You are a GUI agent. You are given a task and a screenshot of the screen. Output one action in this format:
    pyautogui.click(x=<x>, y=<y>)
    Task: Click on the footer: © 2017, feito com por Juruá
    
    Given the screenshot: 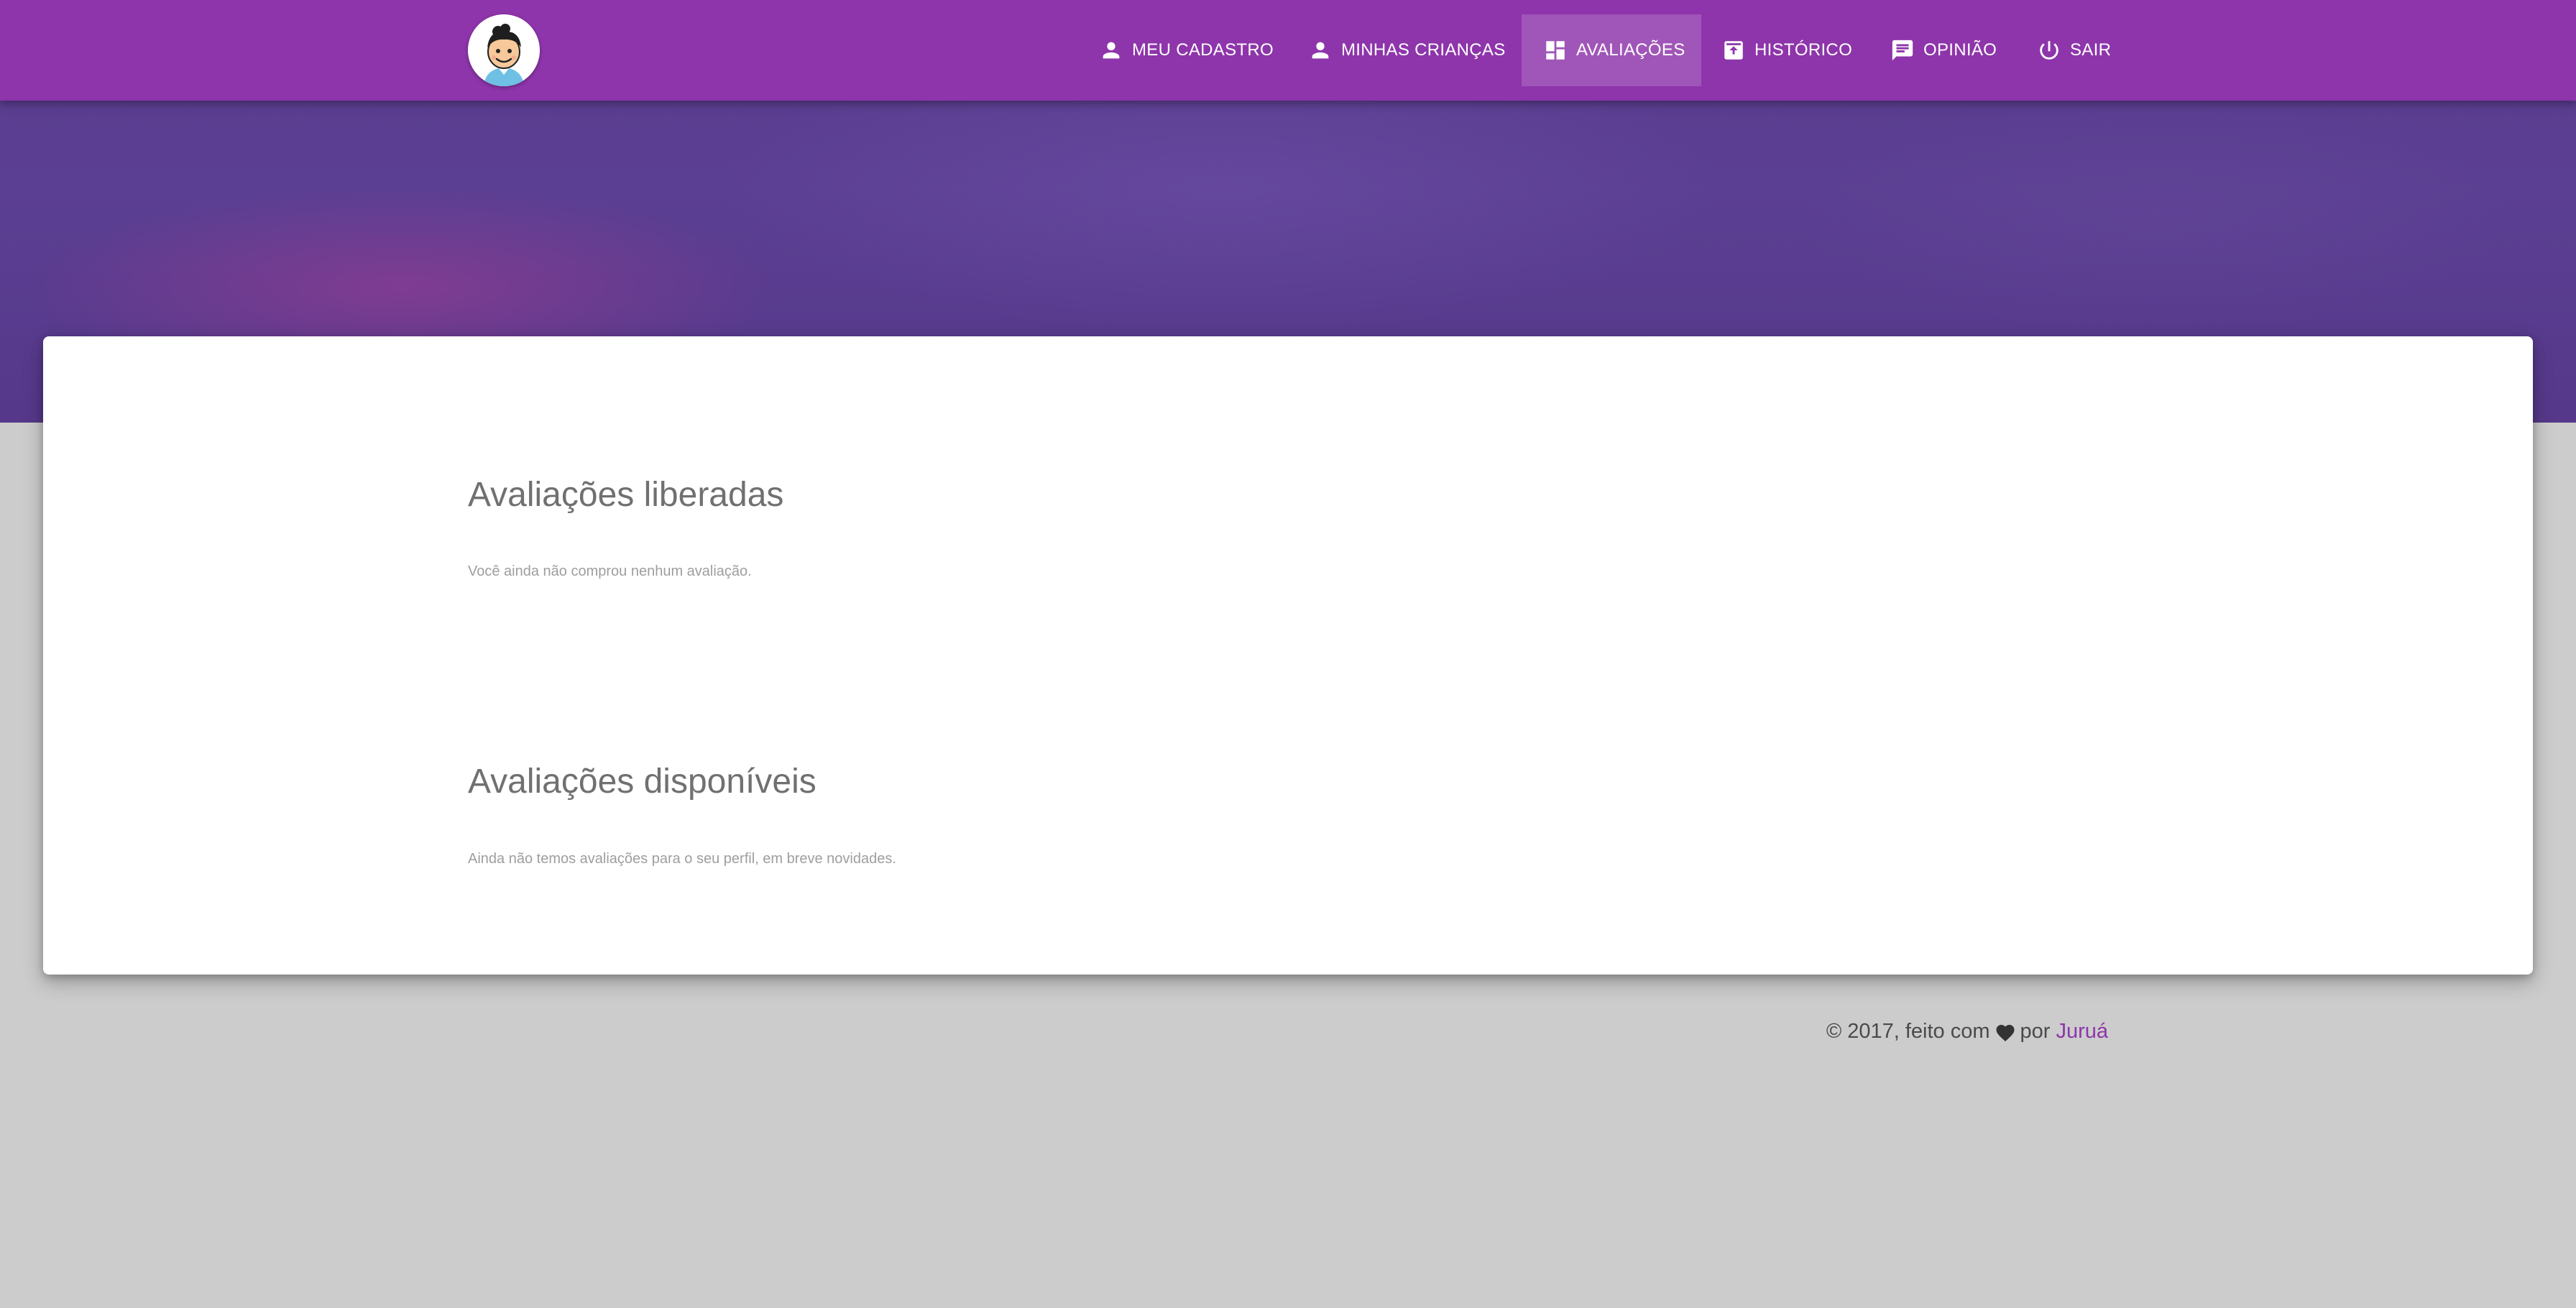 What is the action you would take?
    pyautogui.click(x=1967, y=1032)
    